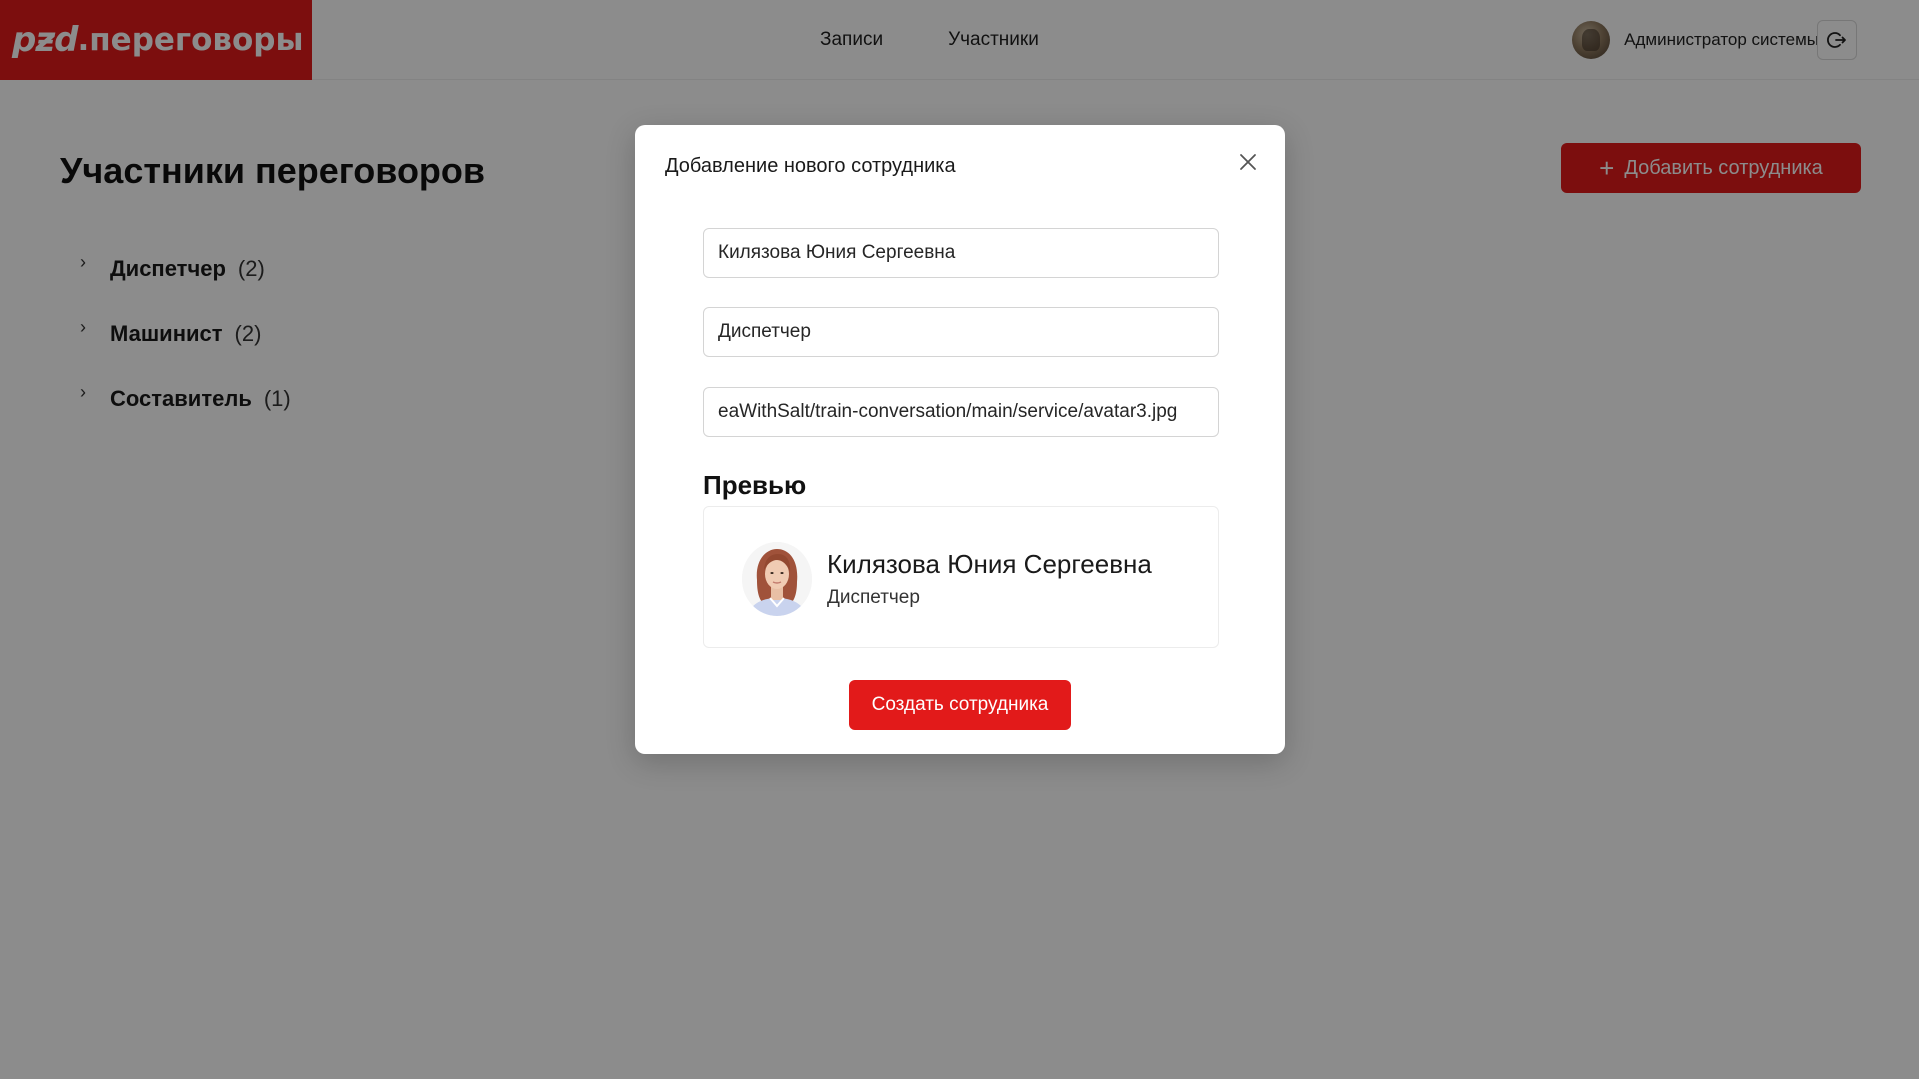 The height and width of the screenshot is (1079, 1919). I want to click on close-icon, so click(1248, 162).